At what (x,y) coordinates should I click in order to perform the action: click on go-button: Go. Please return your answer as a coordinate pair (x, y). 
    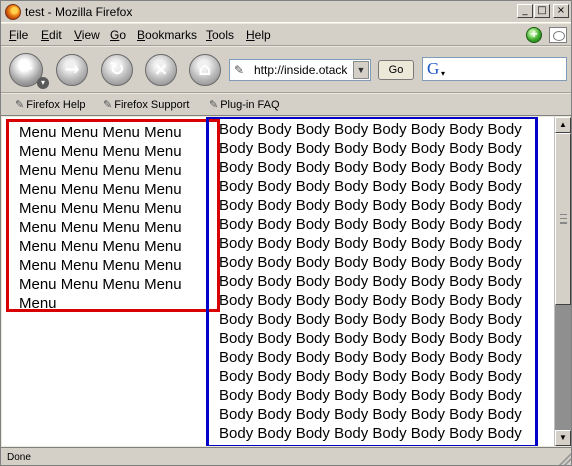
    Looking at the image, I should click on (396, 70).